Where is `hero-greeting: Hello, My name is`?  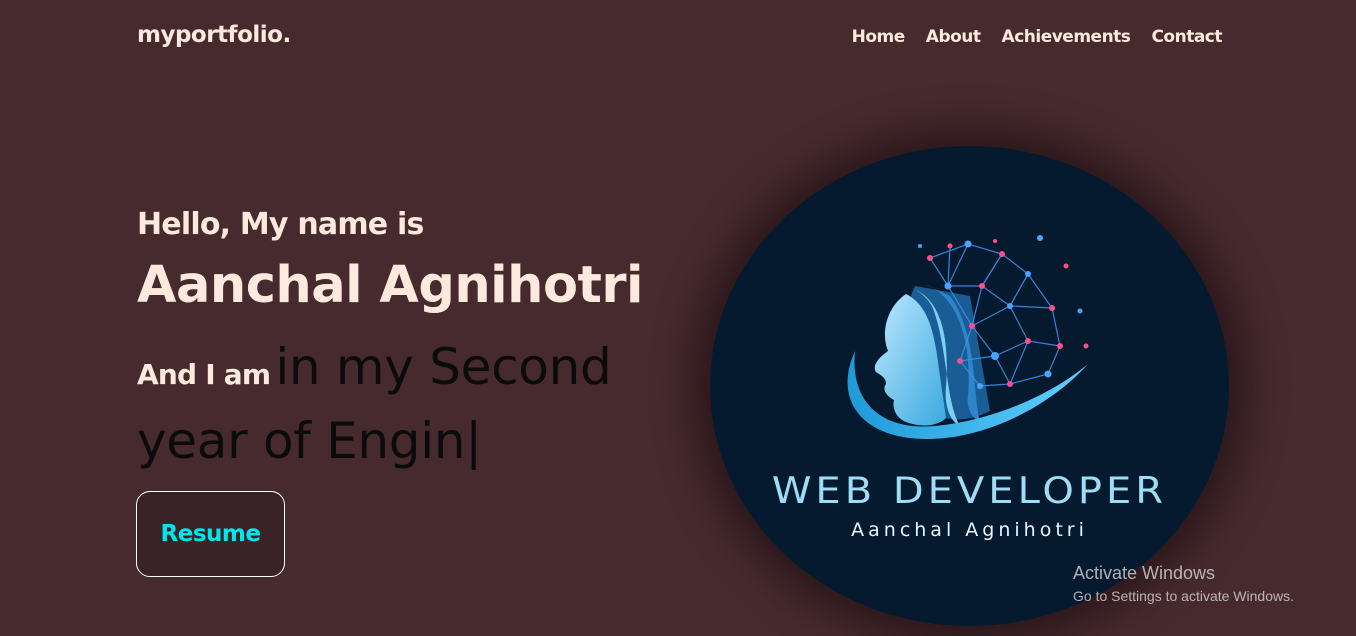 hero-greeting: Hello, My name is is located at coordinates (280, 224).